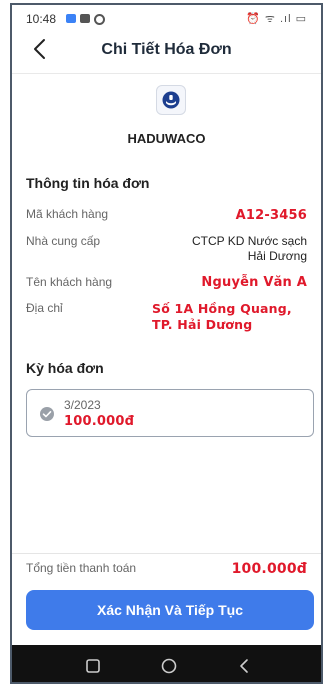 This screenshot has height=688, width=334. Describe the element at coordinates (65, 368) in the screenshot. I see `billing-period-title: Kỳ hóa đơn` at that location.